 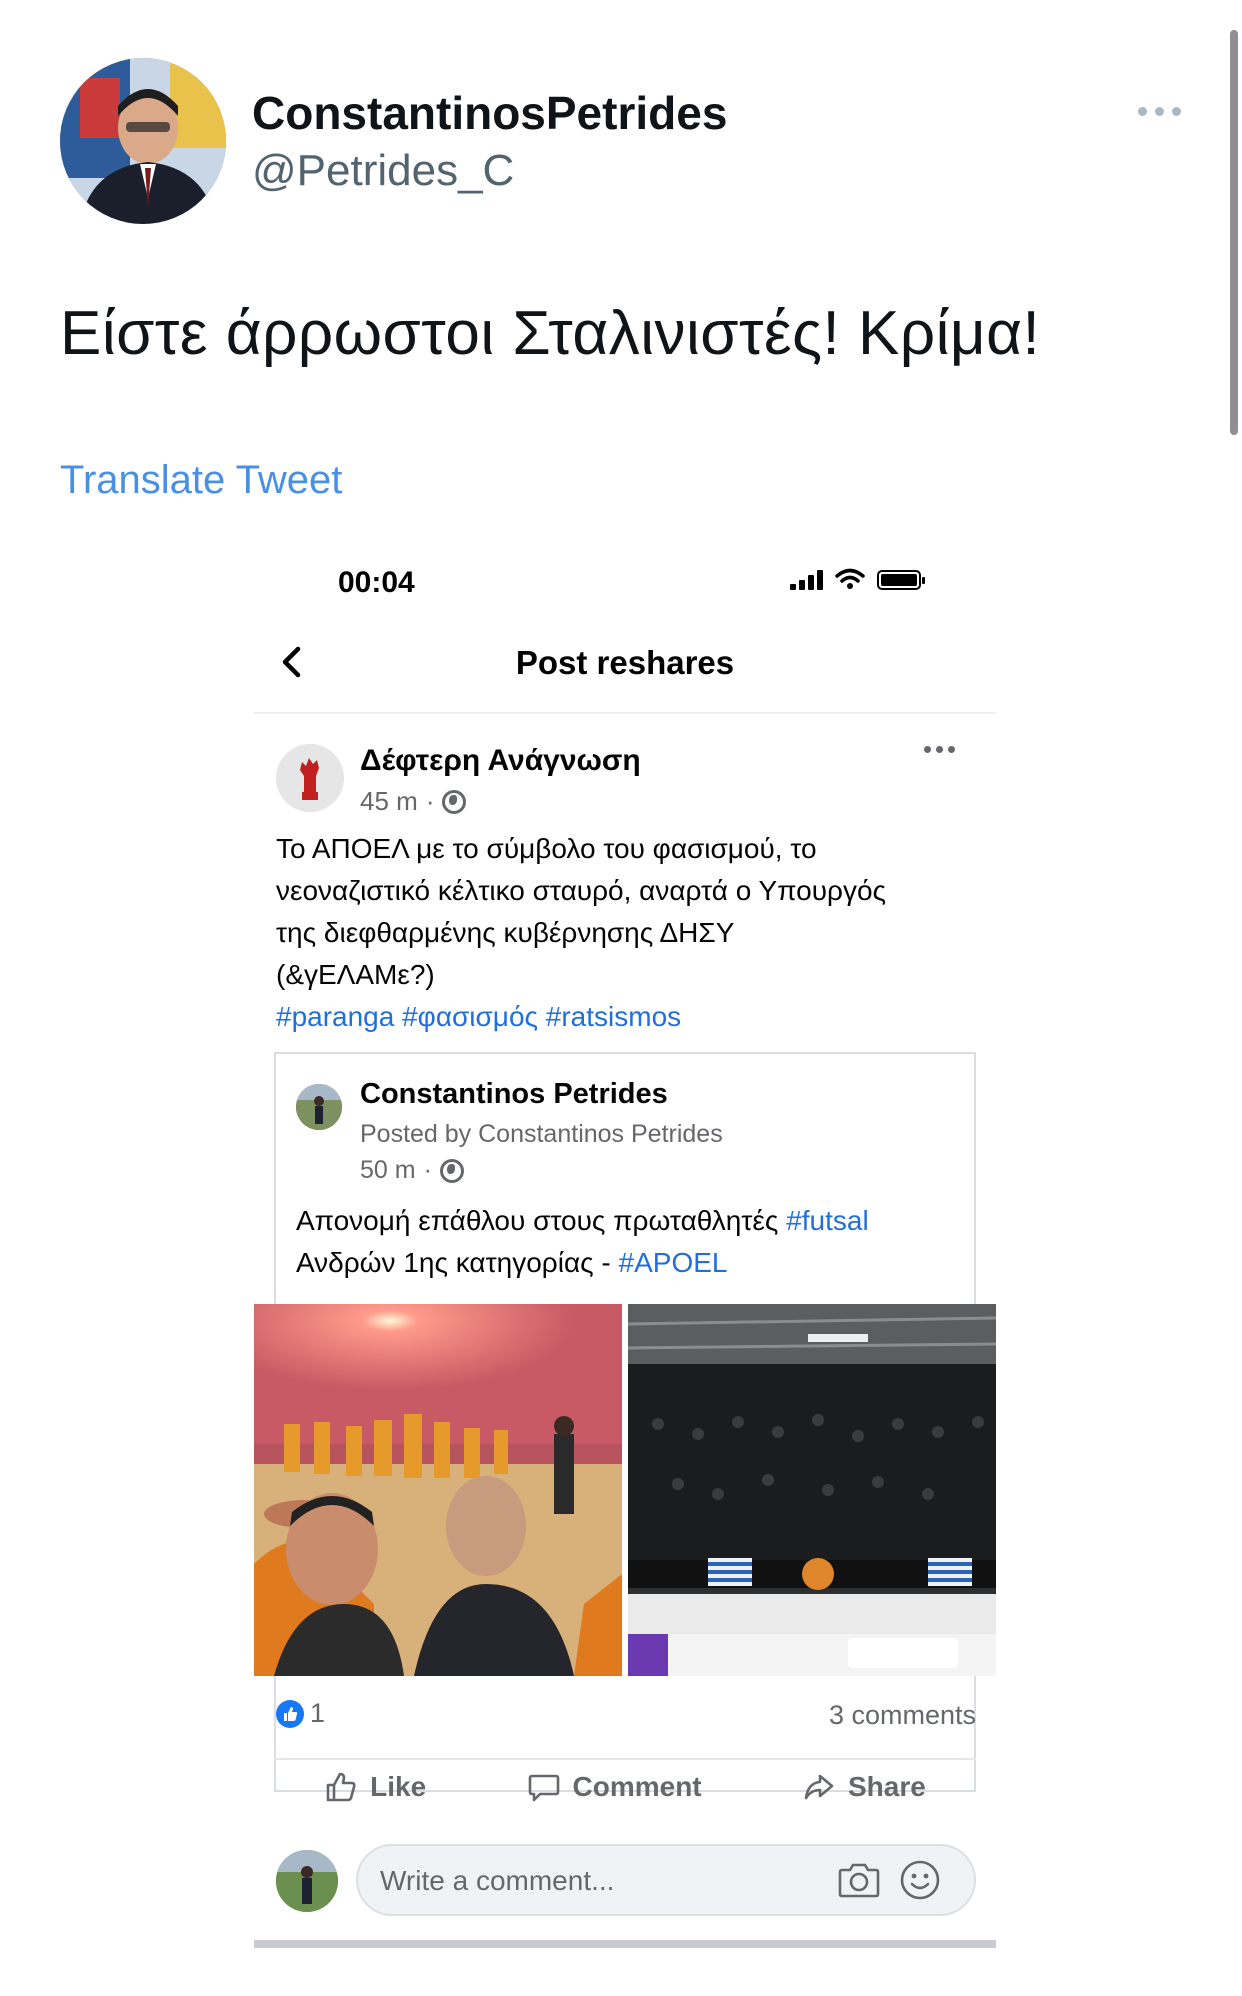 I want to click on tweet-text: Είστε άρρωστοι Σταλινιστές! Κρίμα!, so click(x=550, y=333).